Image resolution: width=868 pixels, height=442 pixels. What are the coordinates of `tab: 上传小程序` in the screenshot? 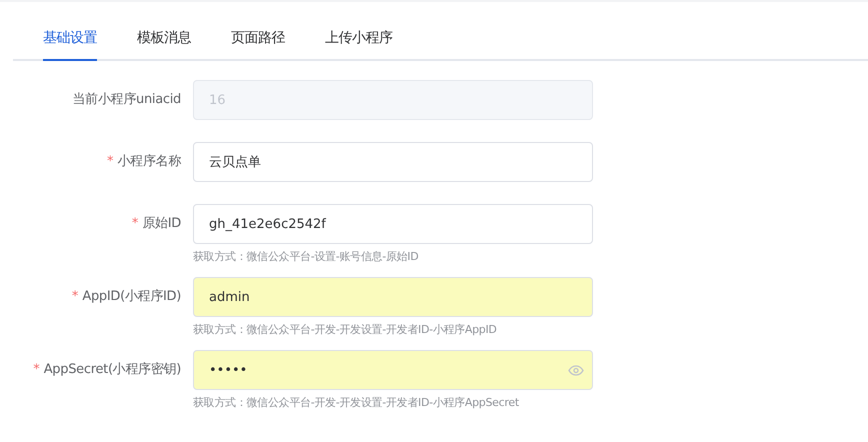 It's located at (358, 45).